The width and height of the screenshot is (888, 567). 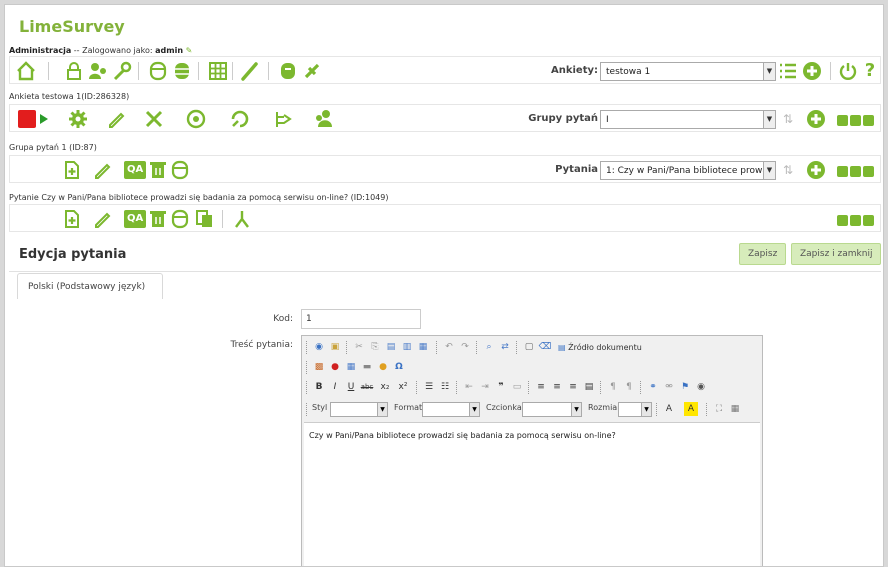 What do you see at coordinates (517, 387) in the screenshot?
I see `div-icon: ▭` at bounding box center [517, 387].